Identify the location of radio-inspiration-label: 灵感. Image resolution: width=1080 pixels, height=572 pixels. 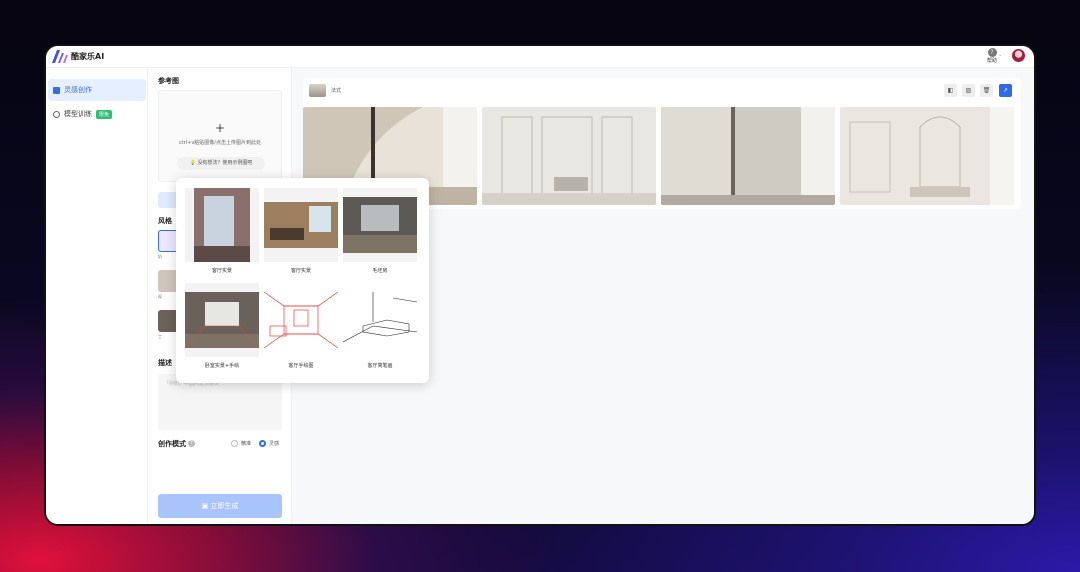
(274, 444).